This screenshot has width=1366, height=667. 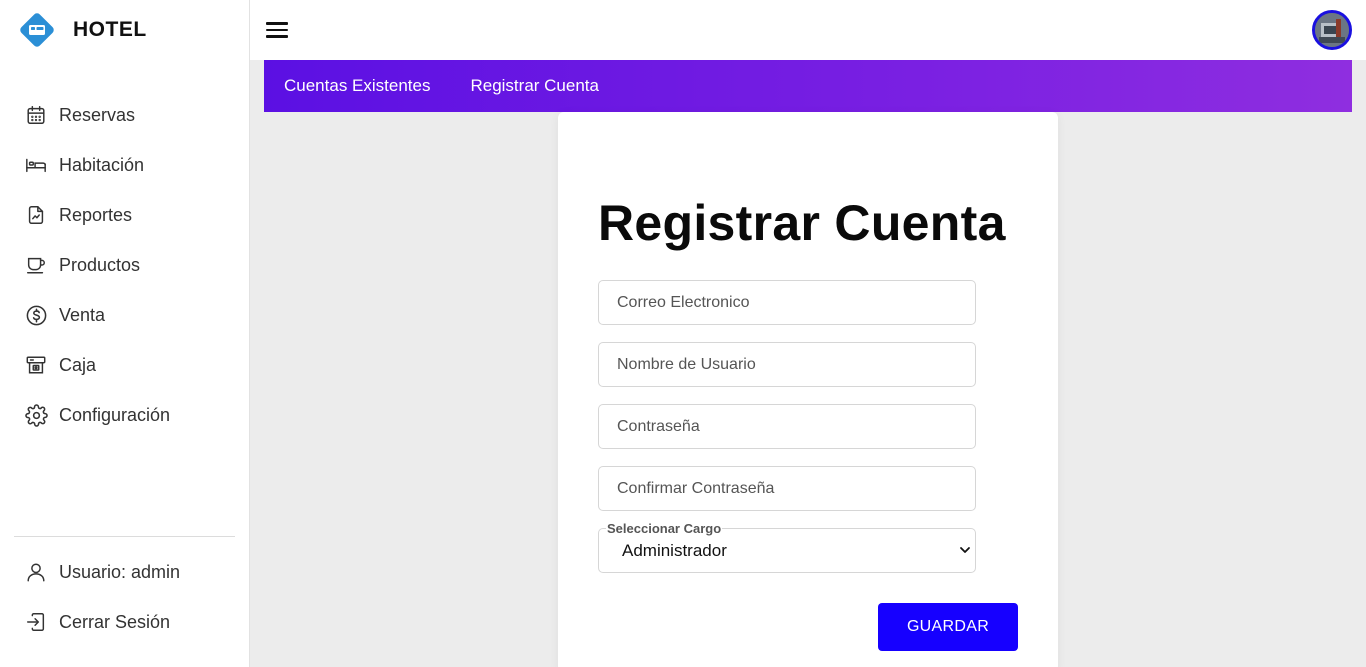 I want to click on logout-icon, so click(x=36, y=622).